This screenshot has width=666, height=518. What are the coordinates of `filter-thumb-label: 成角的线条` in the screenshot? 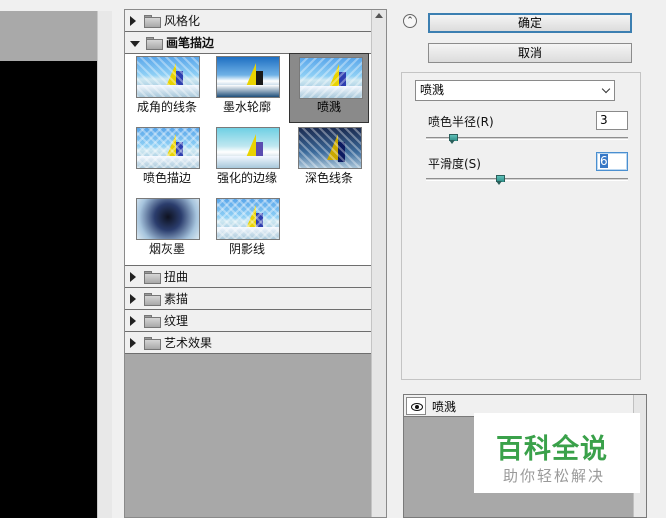 It's located at (166, 107).